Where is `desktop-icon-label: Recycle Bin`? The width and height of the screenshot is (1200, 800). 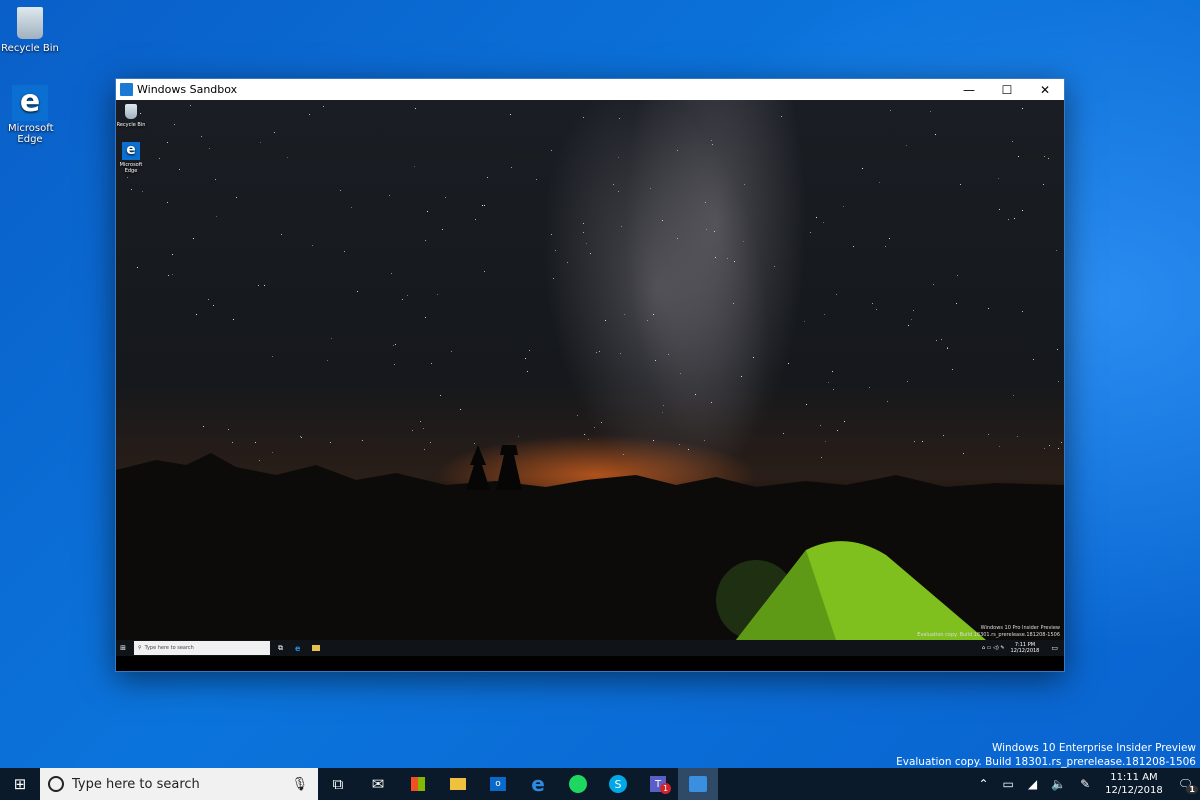
desktop-icon-label: Recycle Bin is located at coordinates (131, 125).